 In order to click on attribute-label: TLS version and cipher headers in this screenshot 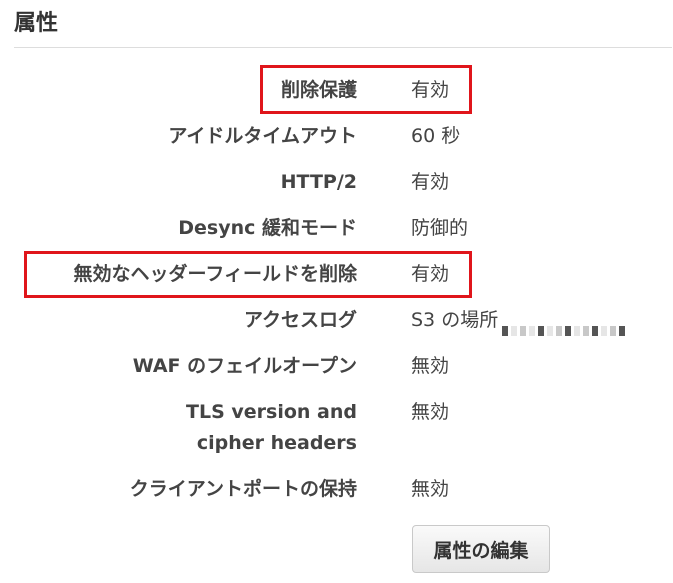, I will do `click(271, 427)`.